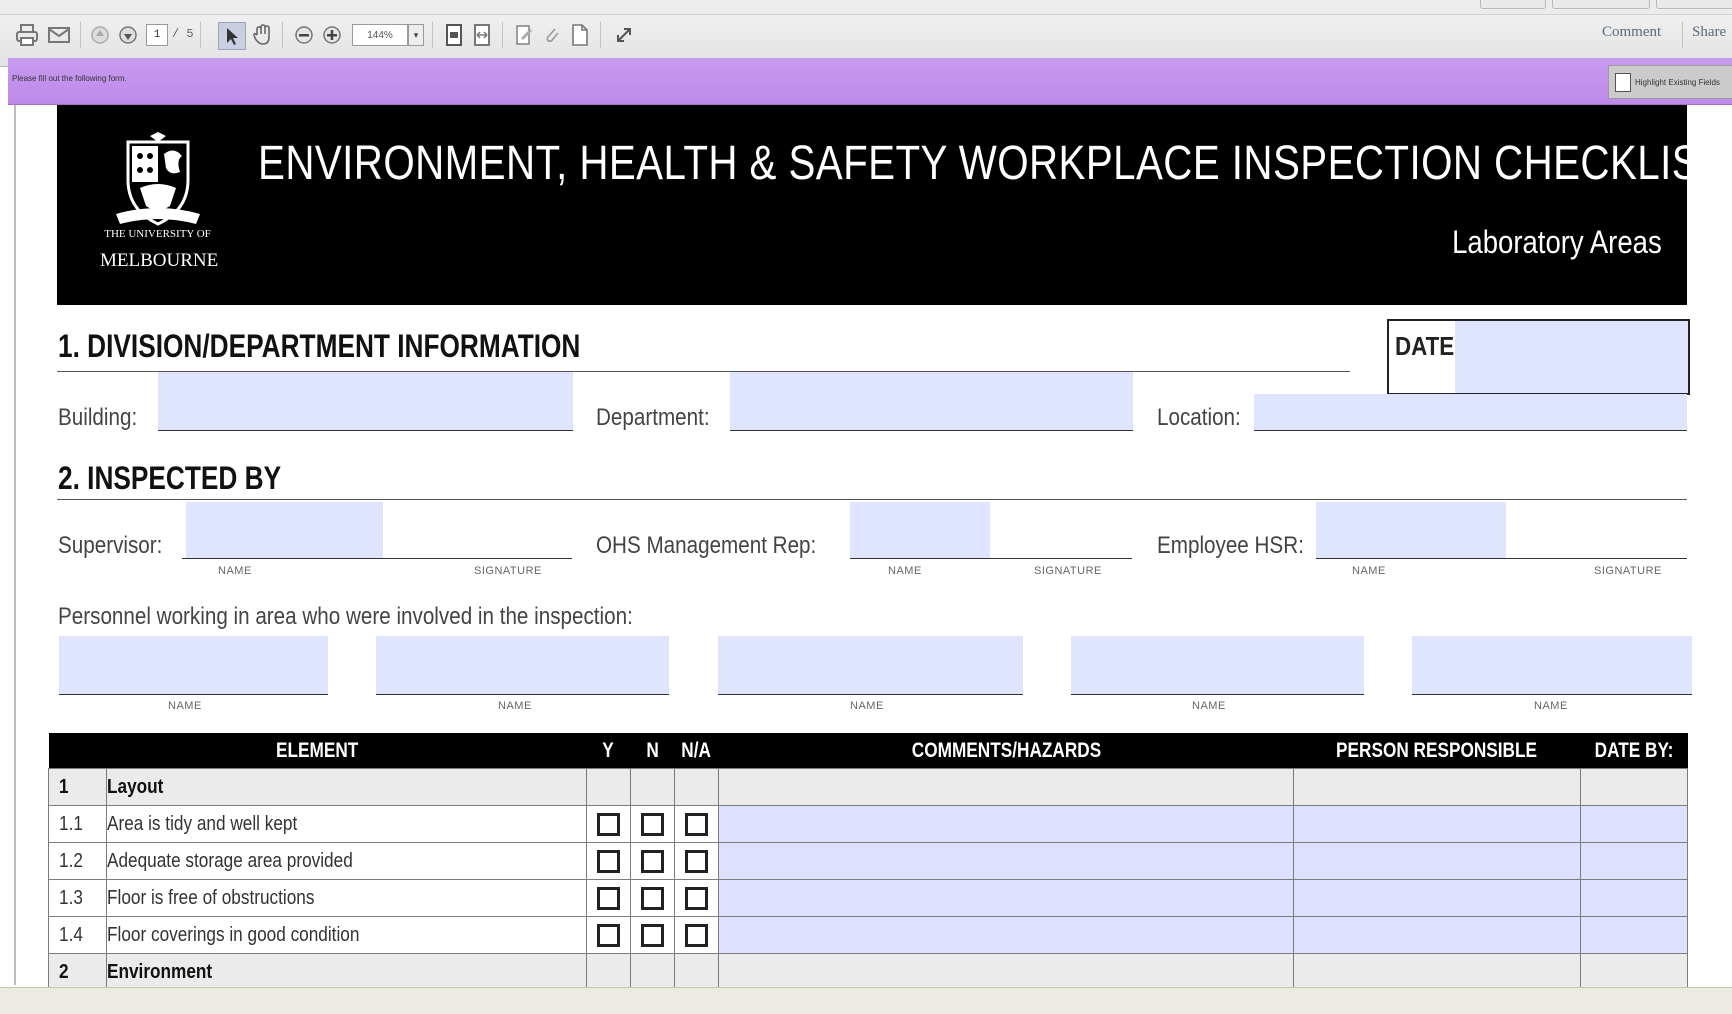 The image size is (1732, 1014). Describe the element at coordinates (1411, 530) in the screenshot. I see `employee-hsr-name-input` at that location.